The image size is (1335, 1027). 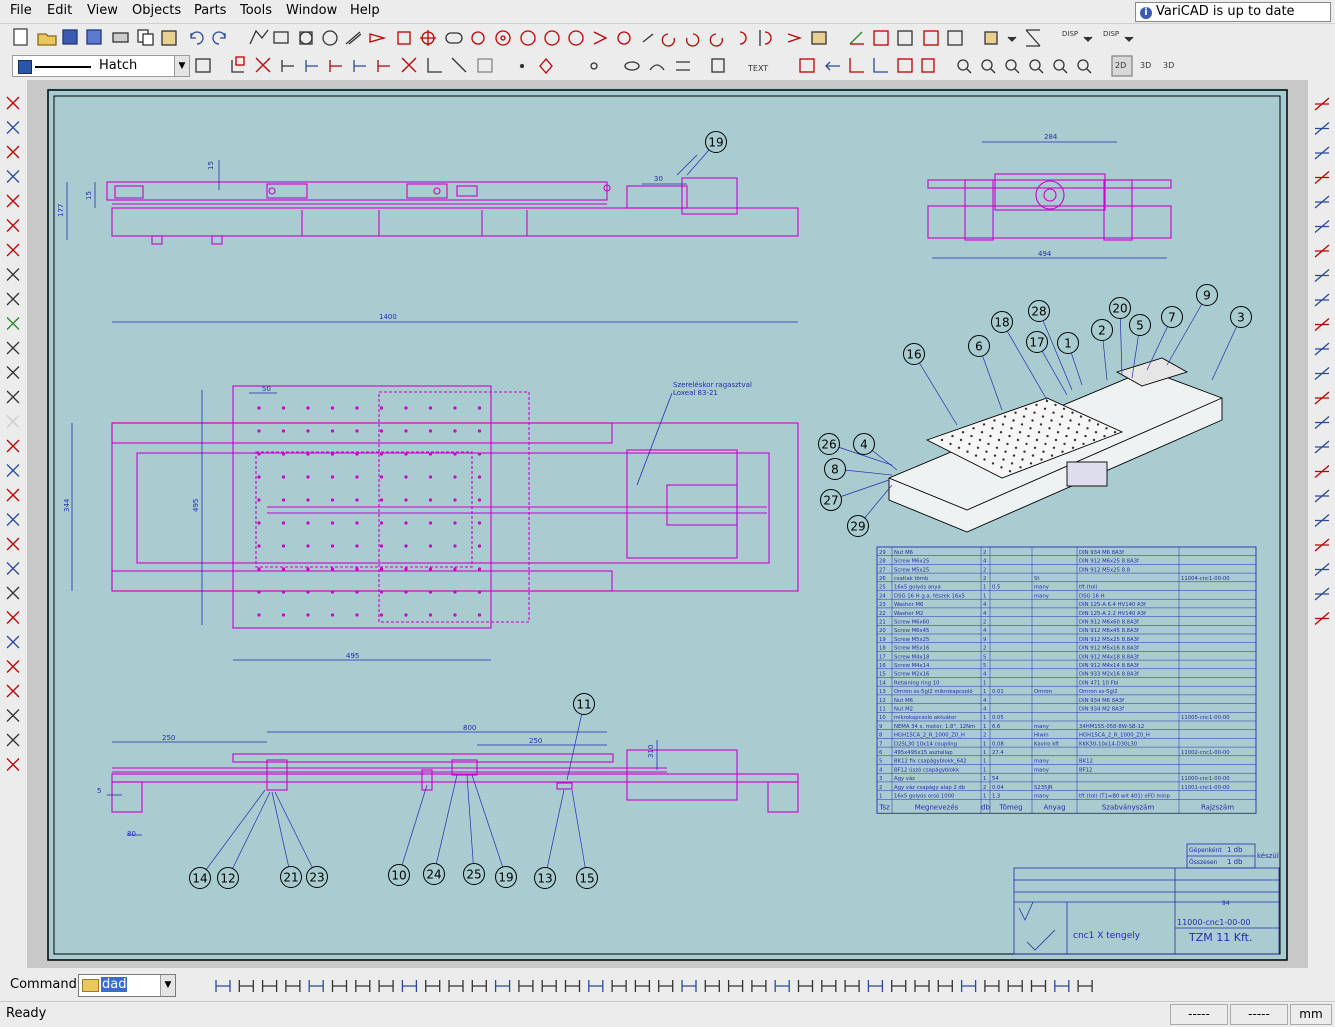 What do you see at coordinates (13, 528) in the screenshot?
I see `left-toolbar-icons` at bounding box center [13, 528].